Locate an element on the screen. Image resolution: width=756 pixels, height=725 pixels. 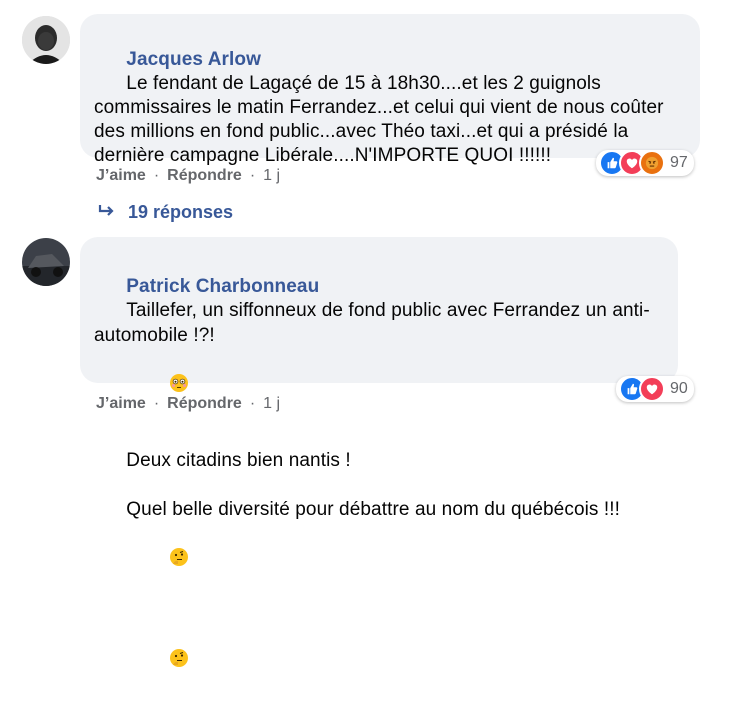
reaction-count: 90 is located at coordinates (679, 388).